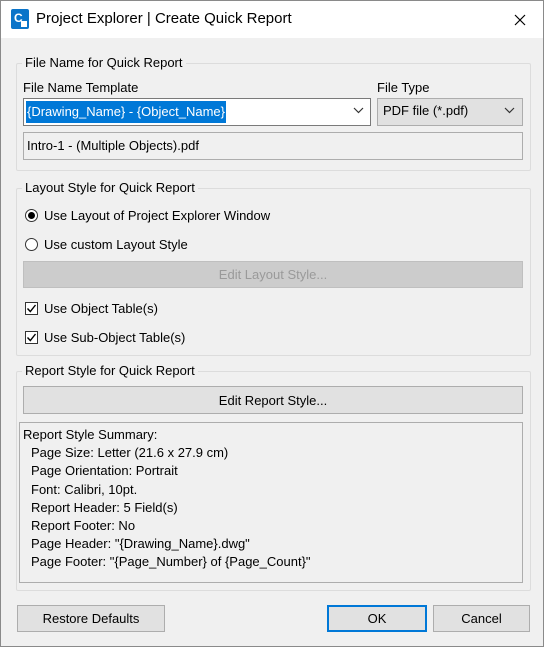 The image size is (544, 647). Describe the element at coordinates (20, 19) in the screenshot. I see `app-icon: C` at that location.